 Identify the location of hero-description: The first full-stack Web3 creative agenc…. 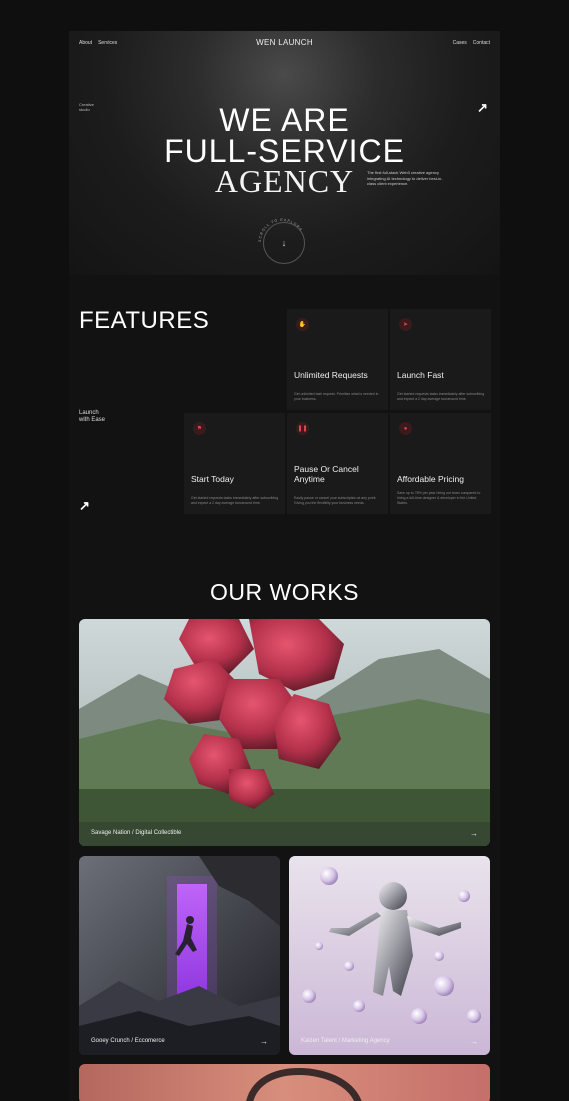
(405, 178).